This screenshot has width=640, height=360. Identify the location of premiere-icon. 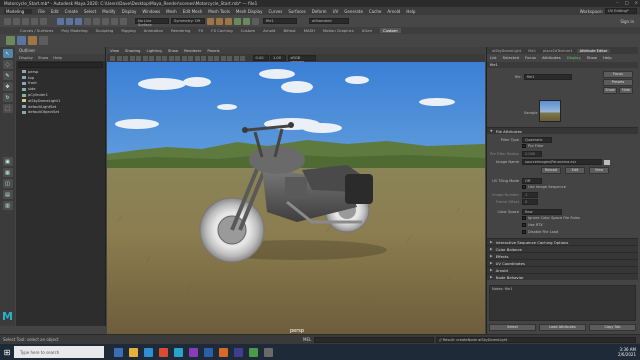
(193, 352).